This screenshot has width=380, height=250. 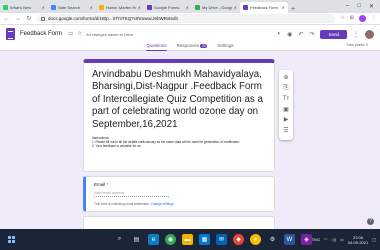 What do you see at coordinates (286, 88) in the screenshot?
I see `import-questions-icon: ⎘` at bounding box center [286, 88].